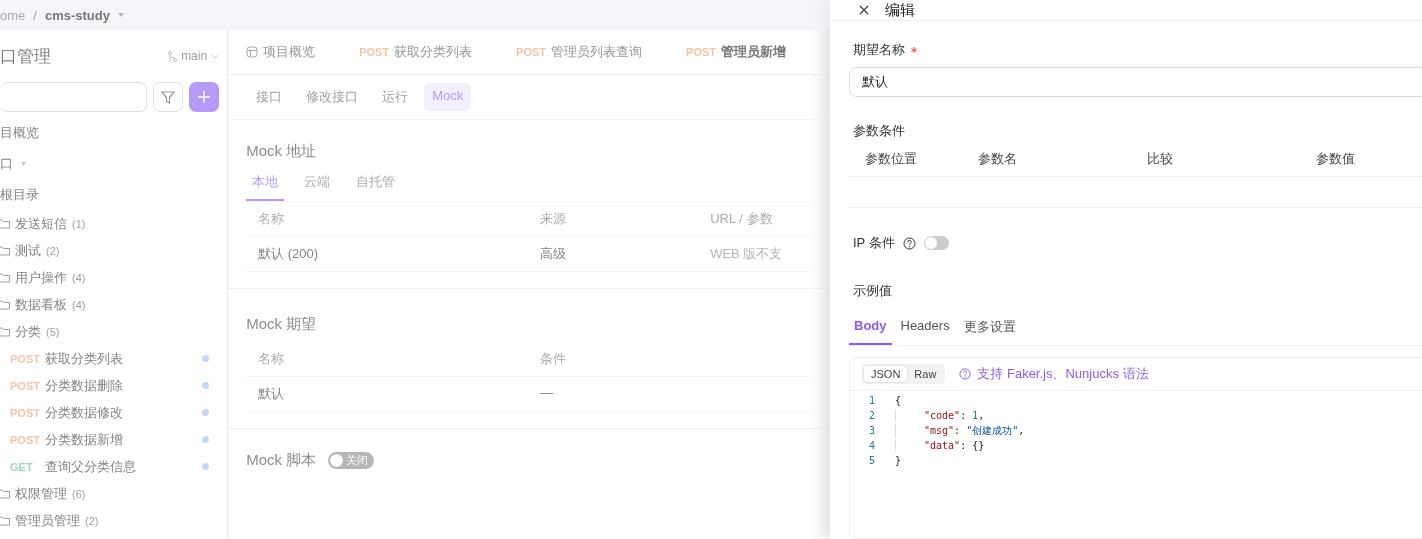 The height and width of the screenshot is (539, 1422). Describe the element at coordinates (925, 329) in the screenshot. I see `body-tab: Headers` at that location.